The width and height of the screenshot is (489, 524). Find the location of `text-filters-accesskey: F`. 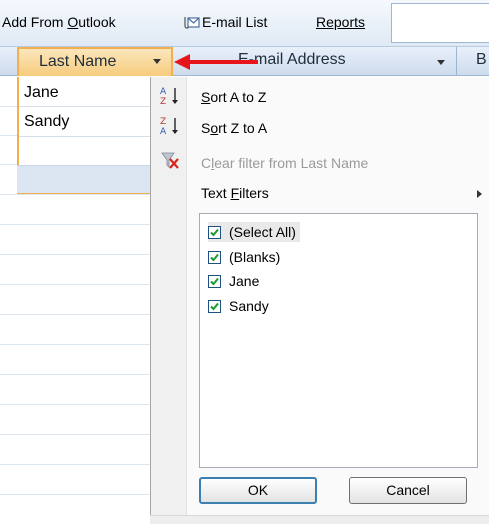

text-filters-accesskey: F is located at coordinates (235, 193).